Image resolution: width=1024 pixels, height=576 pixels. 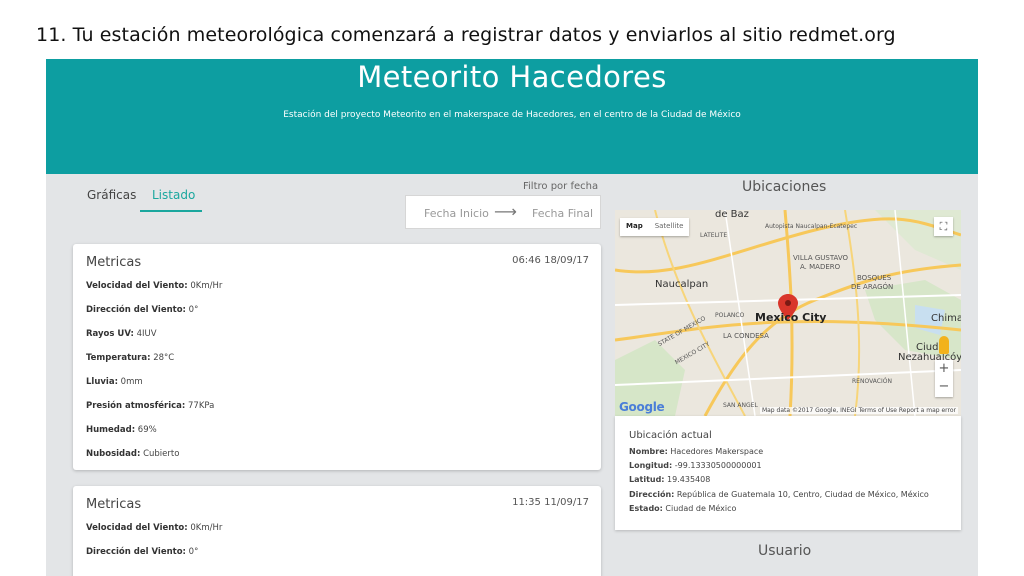 What do you see at coordinates (696, 451) in the screenshot?
I see `location-row-name: Nombre: Hacedores Makerspace` at bounding box center [696, 451].